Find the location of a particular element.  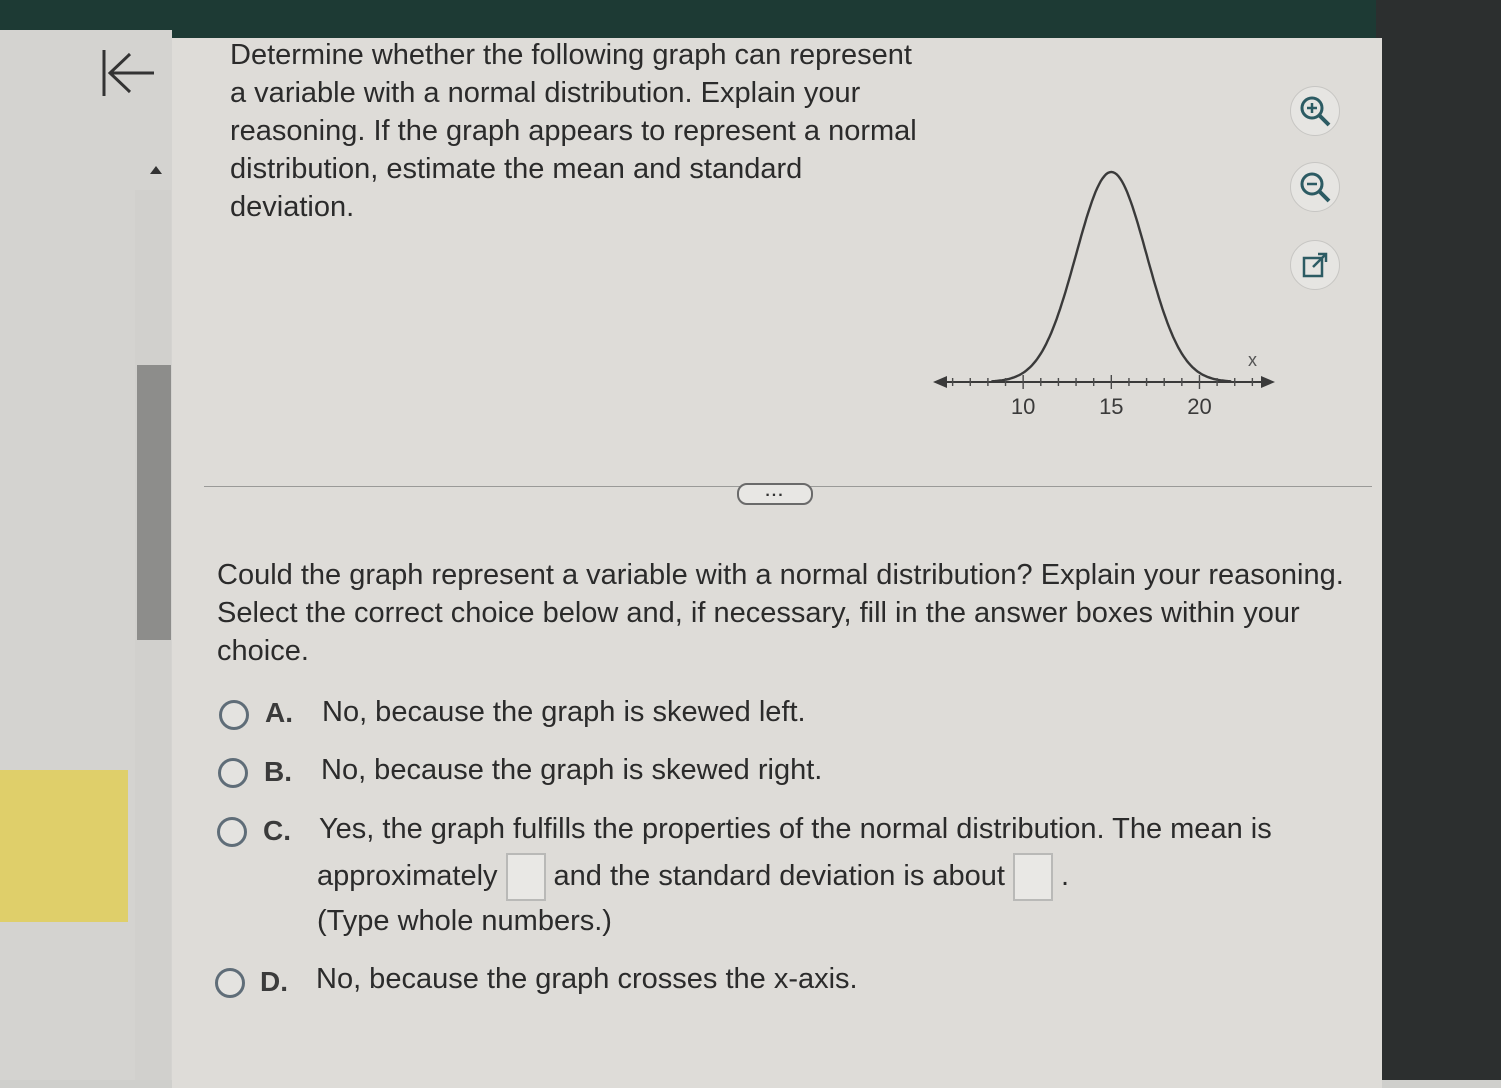

collapse-panel-icon is located at coordinates (128, 74).